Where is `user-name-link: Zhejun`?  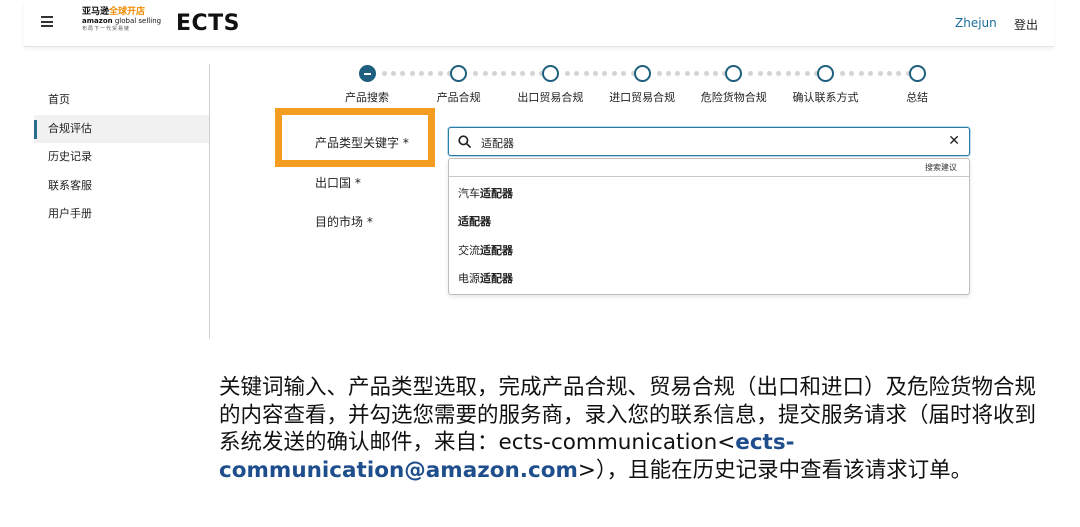
user-name-link: Zhejun is located at coordinates (976, 23).